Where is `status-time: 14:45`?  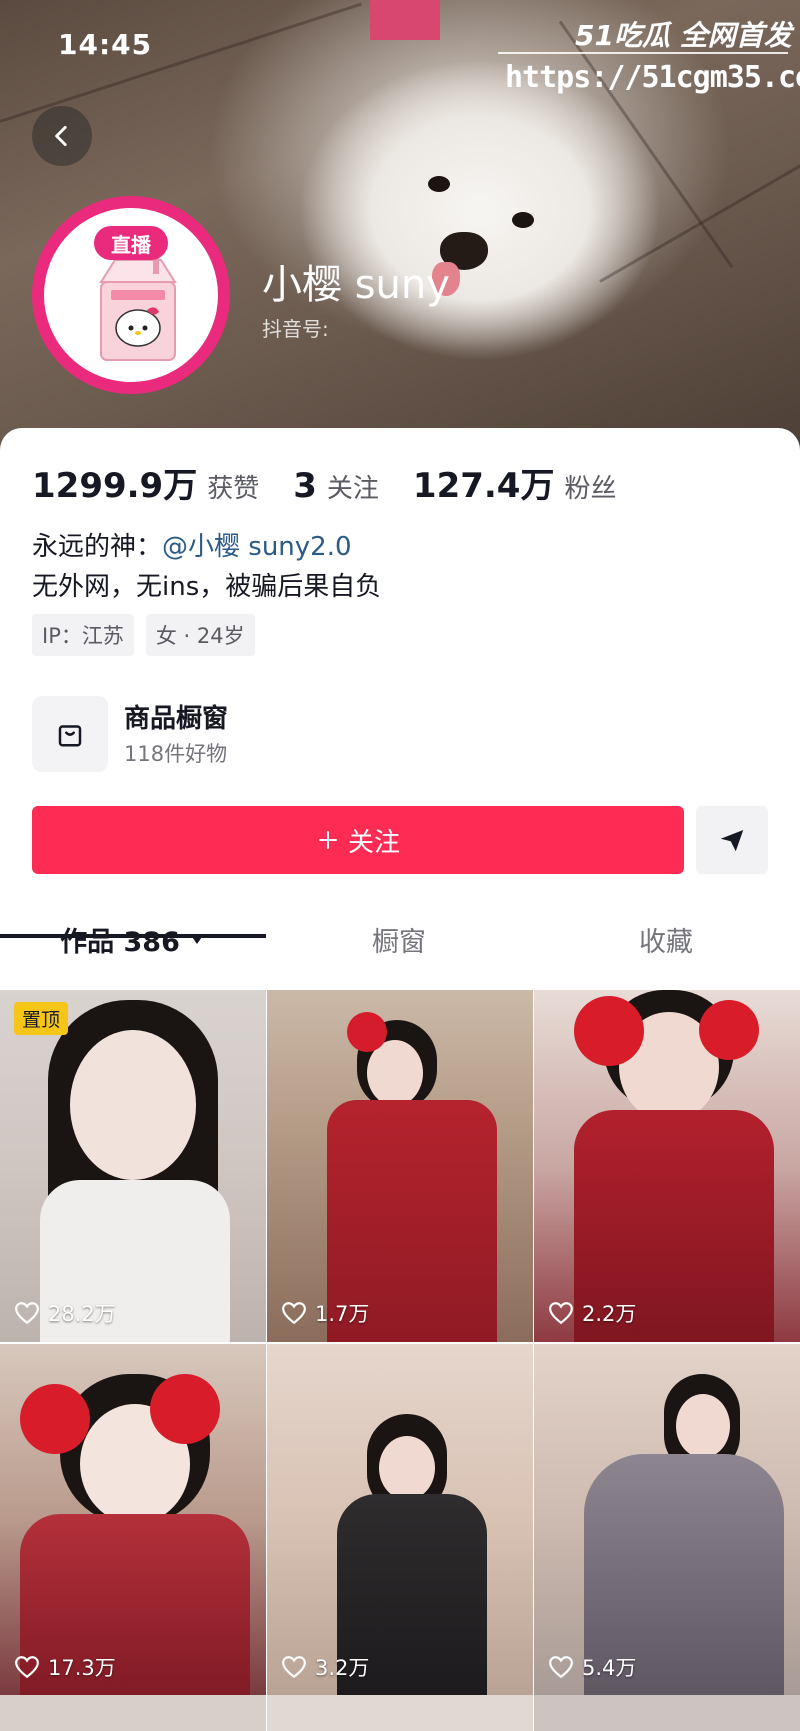 status-time: 14:45 is located at coordinates (105, 44).